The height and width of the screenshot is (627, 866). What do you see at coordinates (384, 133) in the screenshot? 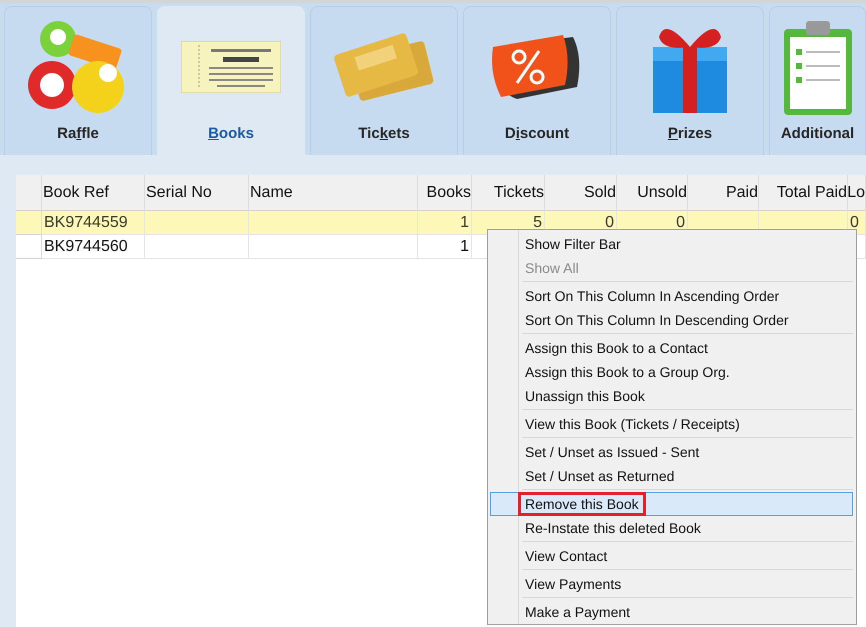
I see `tab-label: Tickets` at bounding box center [384, 133].